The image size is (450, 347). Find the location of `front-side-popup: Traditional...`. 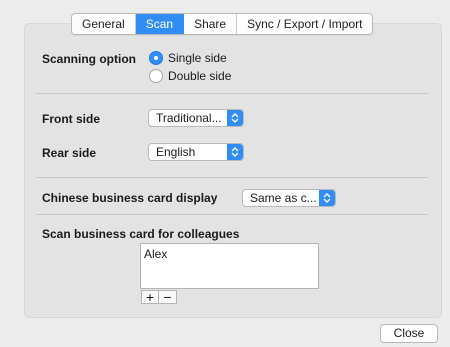

front-side-popup: Traditional... is located at coordinates (196, 118).